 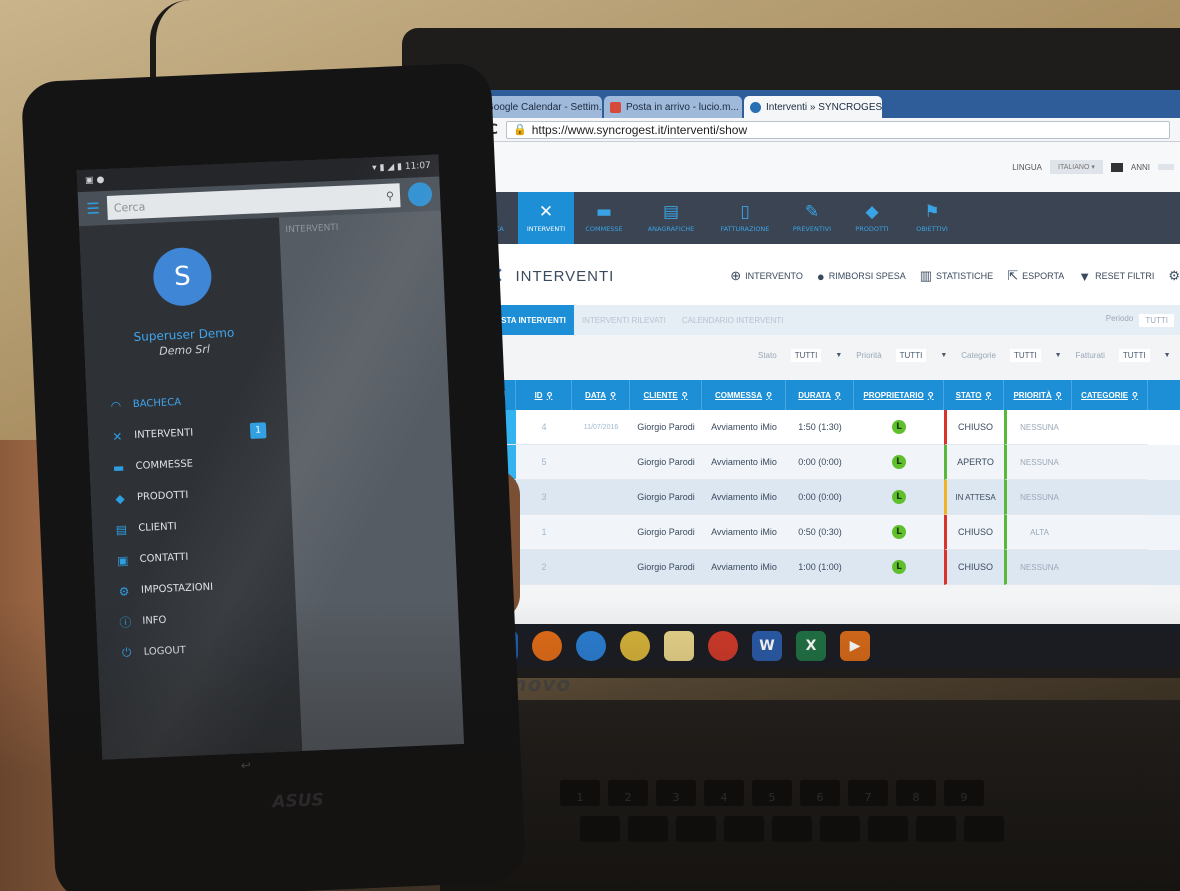 I want to click on gear-icon: ⚙, so click(x=1174, y=275).